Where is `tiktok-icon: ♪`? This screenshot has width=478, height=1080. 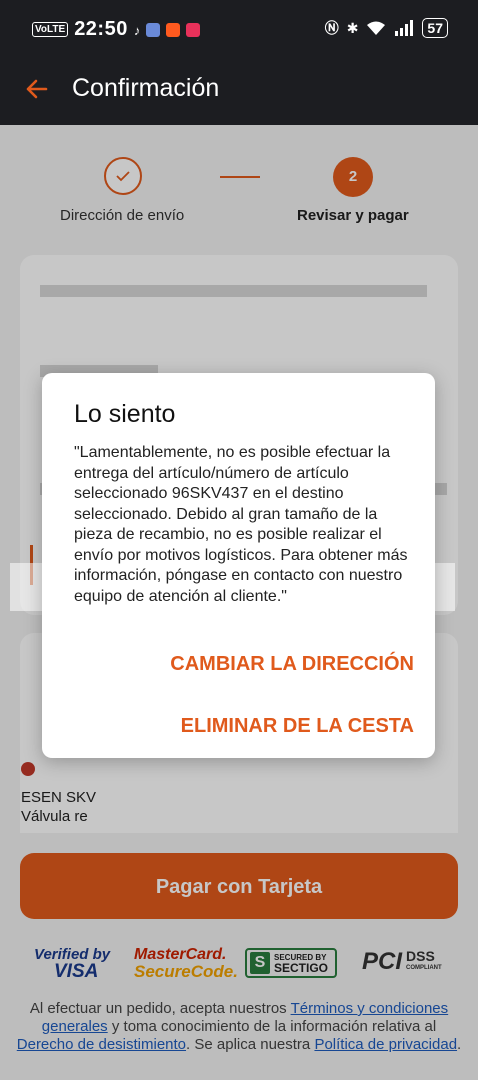 tiktok-icon: ♪ is located at coordinates (137, 30).